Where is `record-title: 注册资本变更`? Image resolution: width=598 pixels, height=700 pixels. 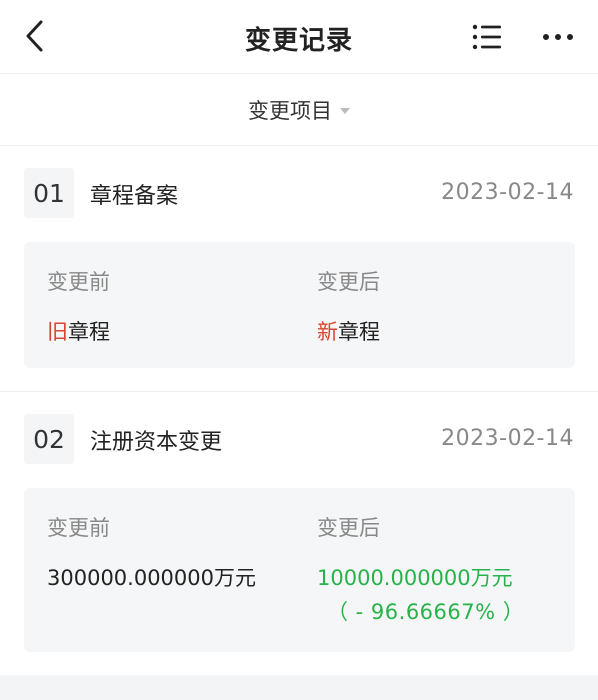 record-title: 注册资本变更 is located at coordinates (156, 442).